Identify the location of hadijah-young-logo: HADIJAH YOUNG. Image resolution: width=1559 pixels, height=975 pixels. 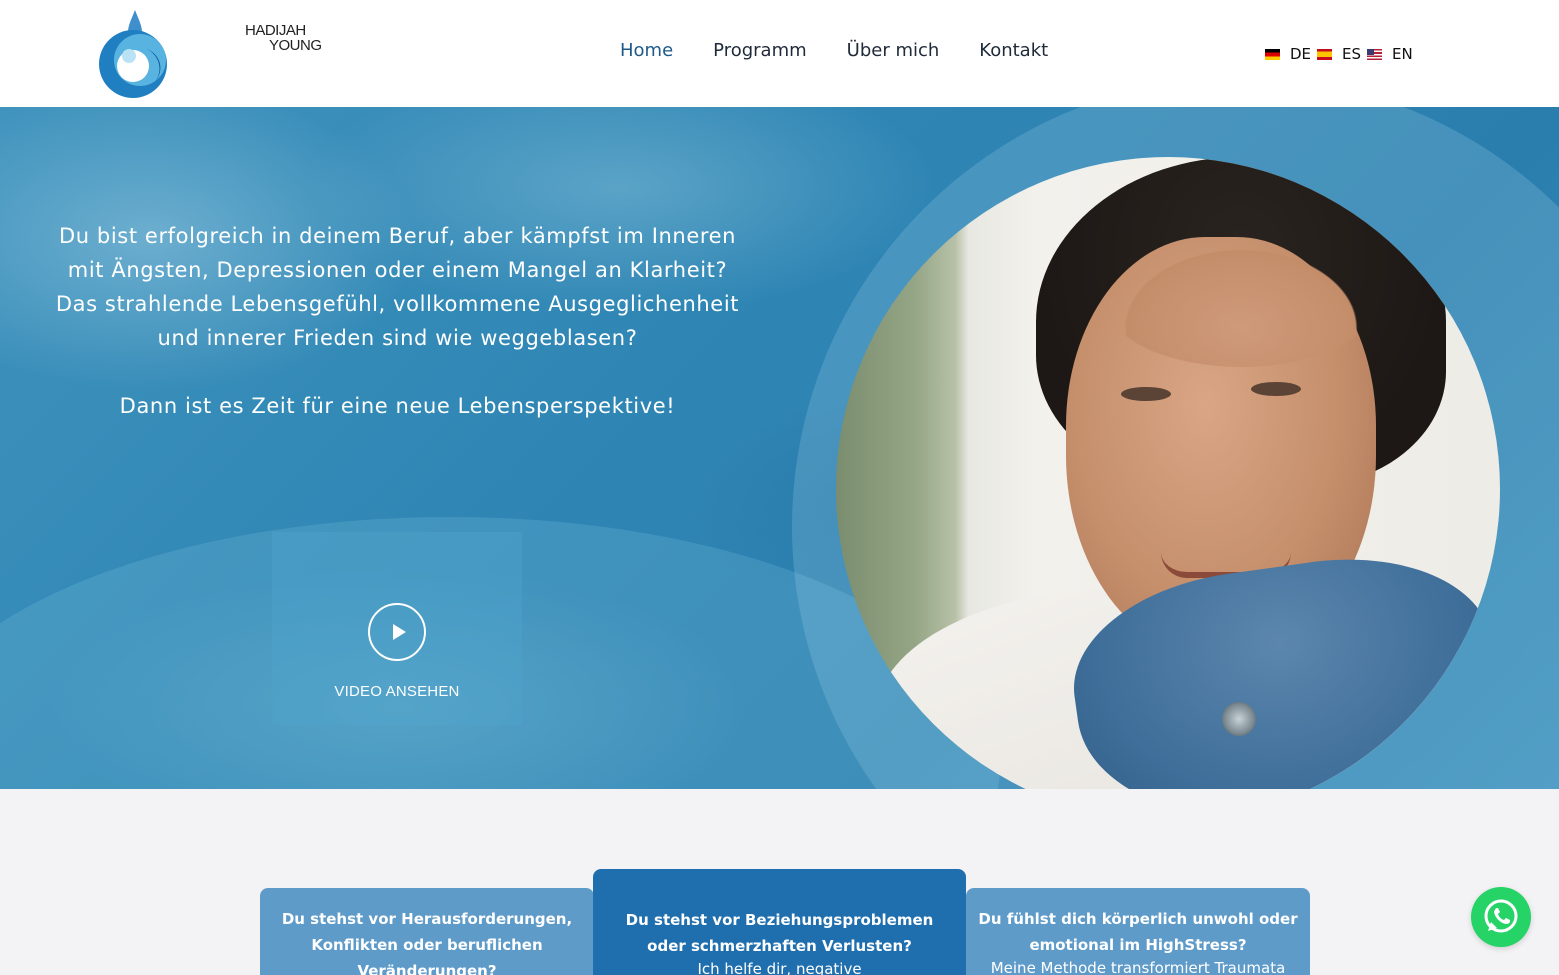
(208, 54).